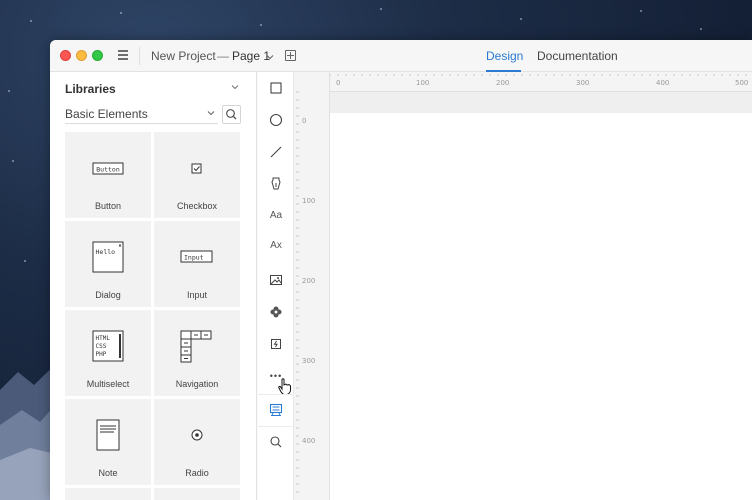 This screenshot has width=752, height=500. I want to click on page-selector: Page 1, so click(251, 56).